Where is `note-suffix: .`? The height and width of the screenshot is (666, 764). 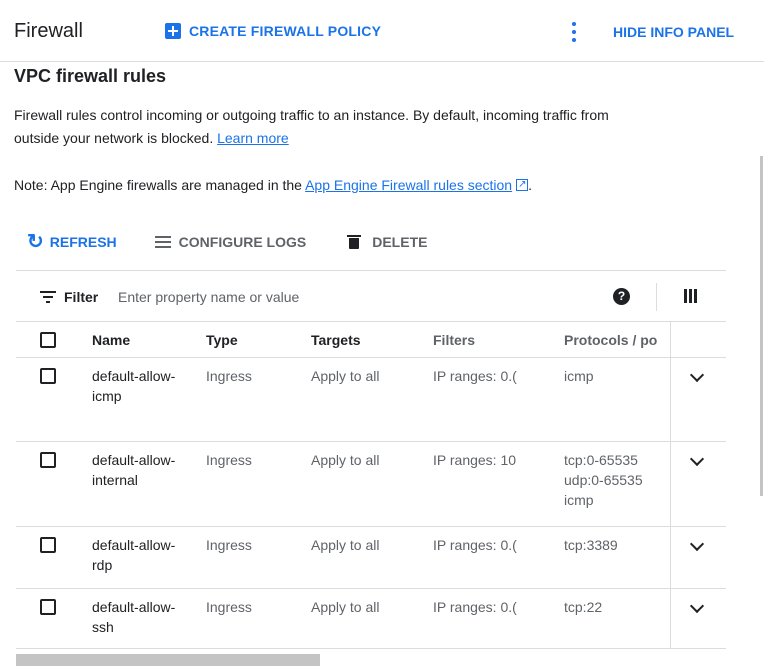
note-suffix: . is located at coordinates (530, 185).